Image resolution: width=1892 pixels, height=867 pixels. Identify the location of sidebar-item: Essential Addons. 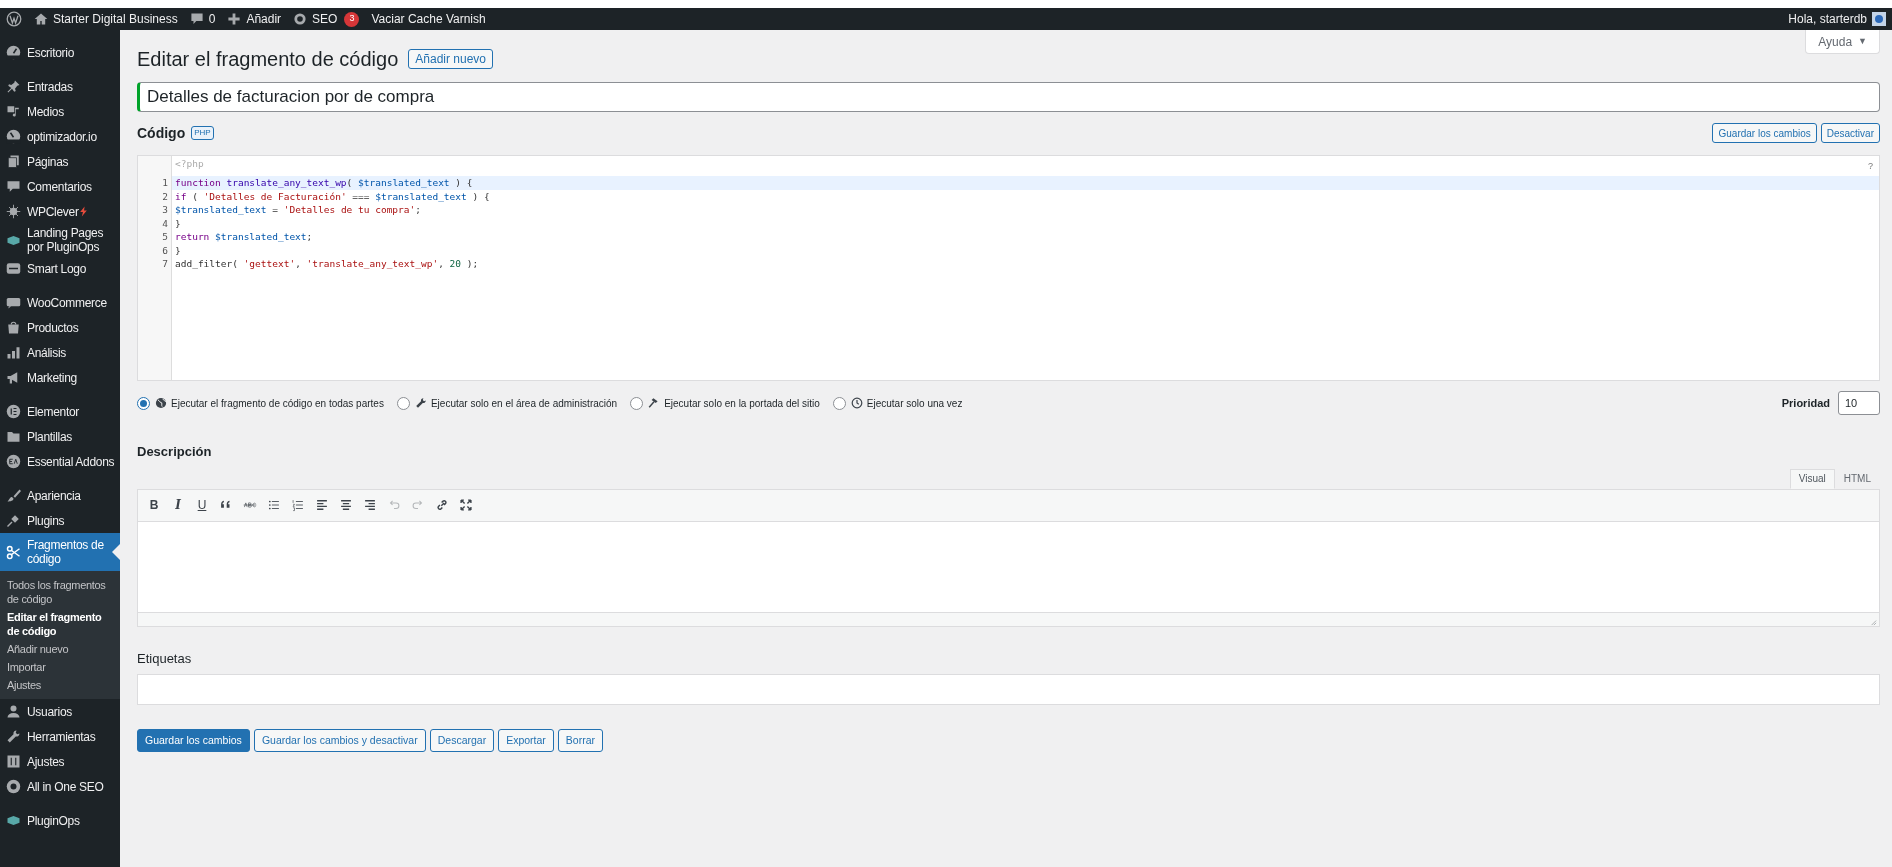
(60, 461).